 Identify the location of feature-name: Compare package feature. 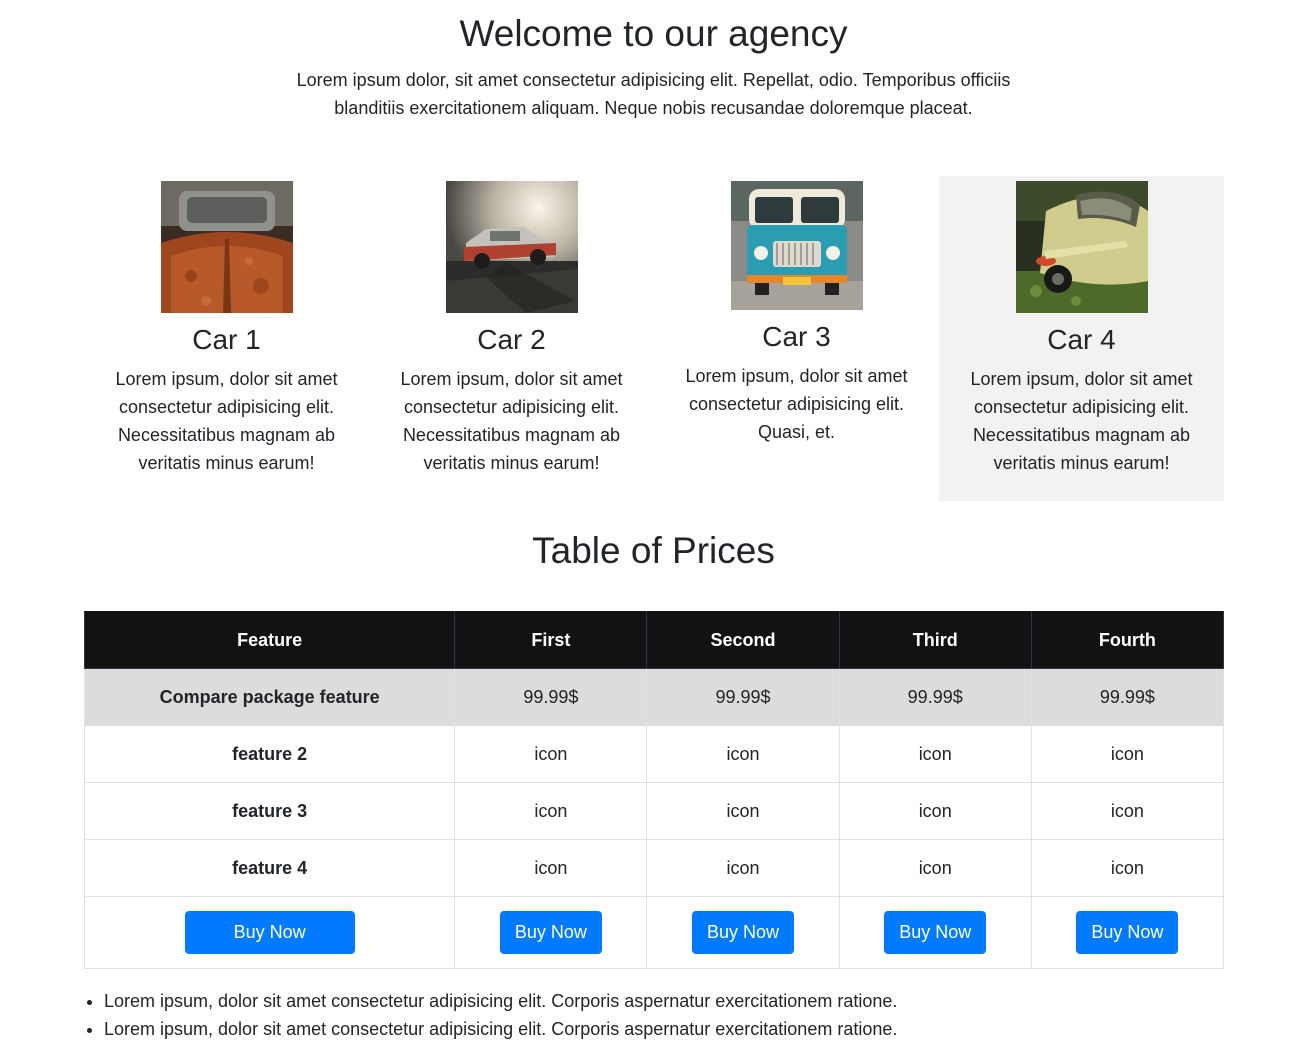
(269, 697).